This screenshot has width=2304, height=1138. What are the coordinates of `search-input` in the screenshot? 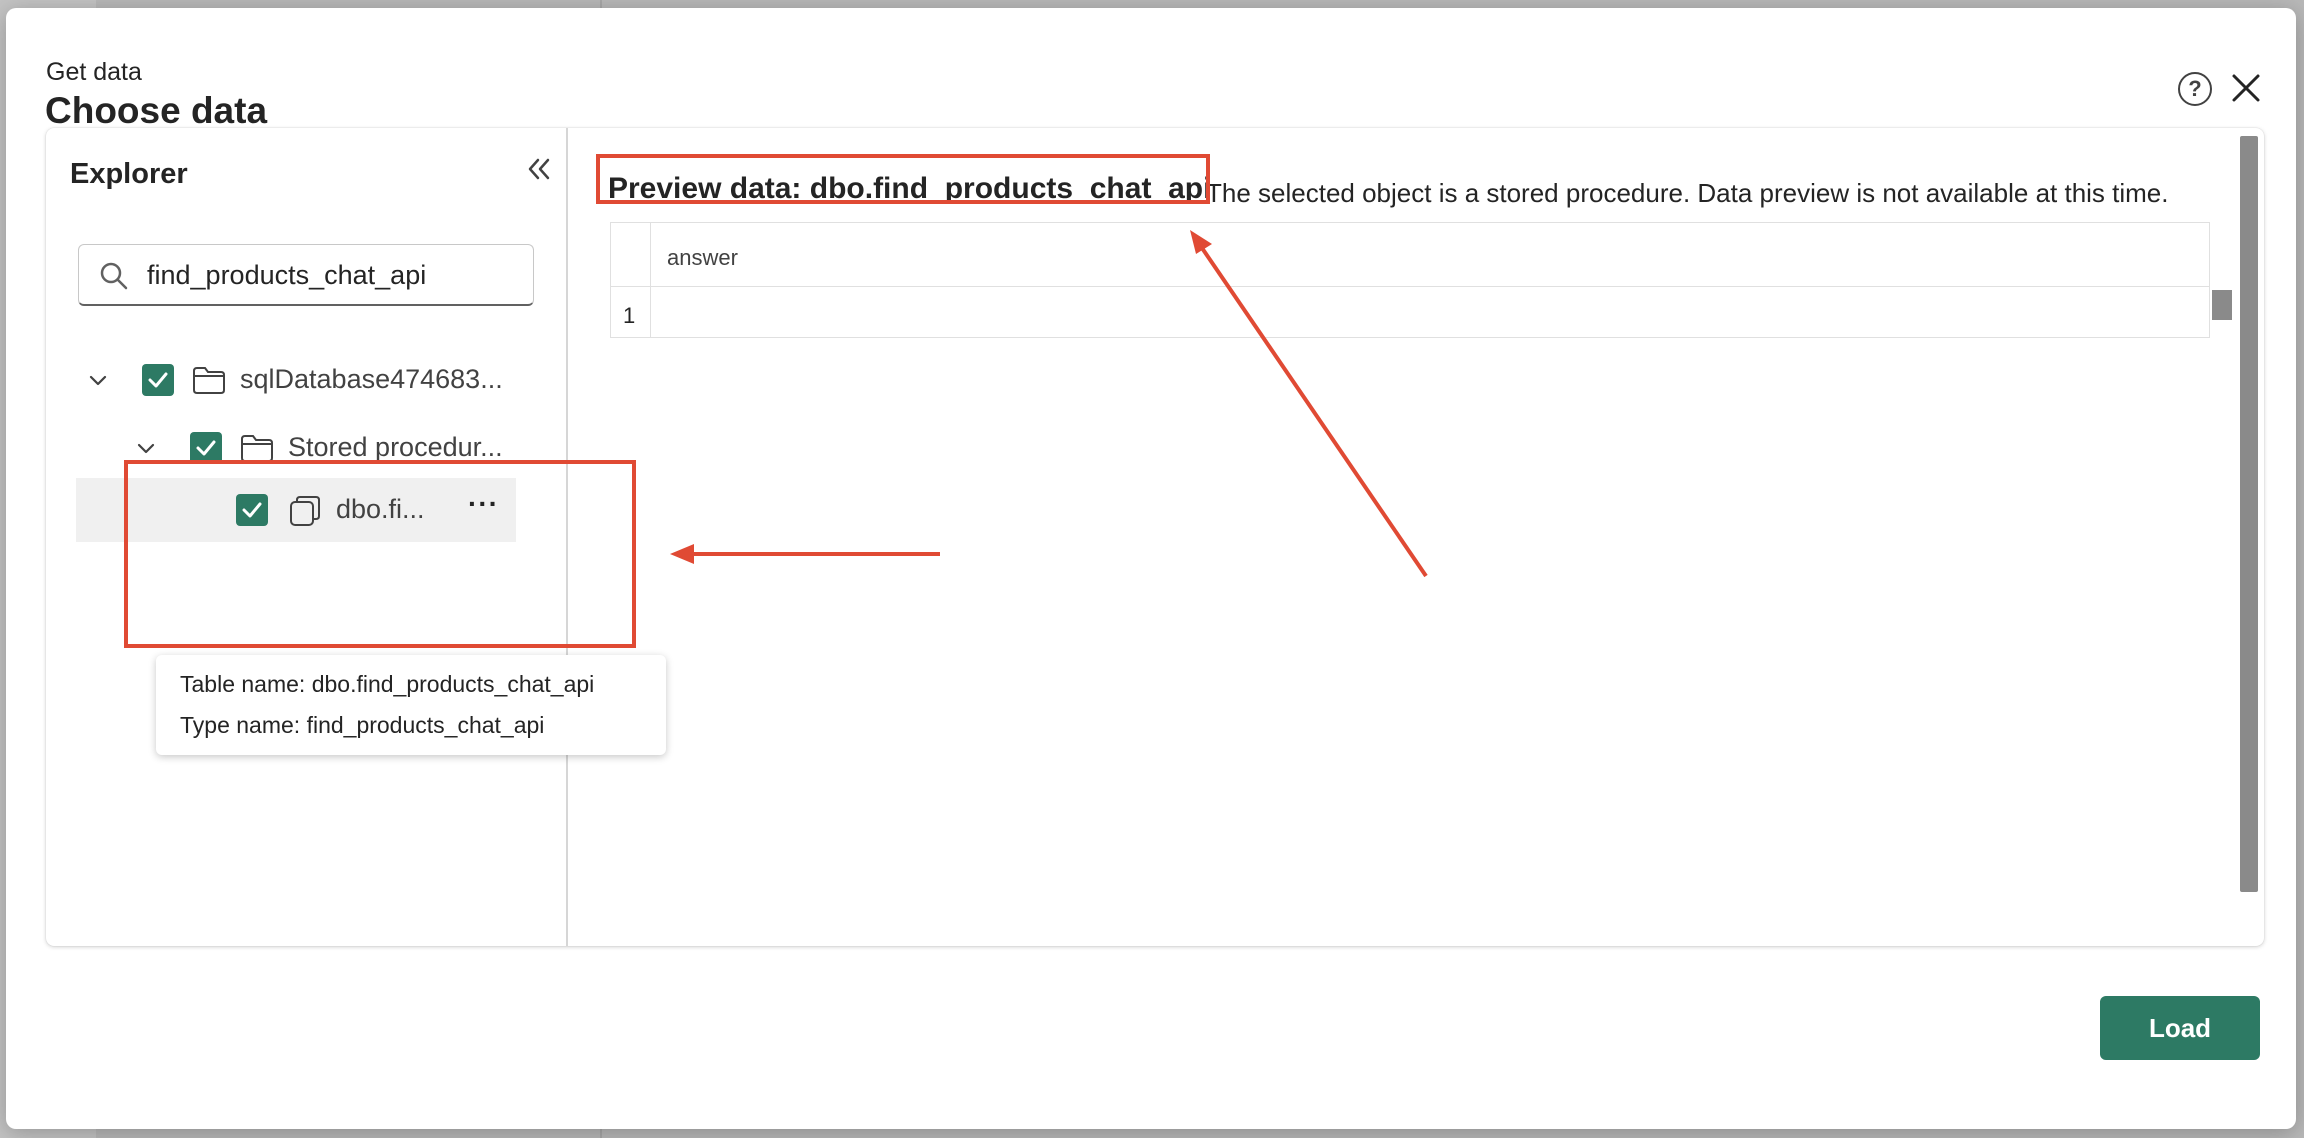 It's located at (332, 275).